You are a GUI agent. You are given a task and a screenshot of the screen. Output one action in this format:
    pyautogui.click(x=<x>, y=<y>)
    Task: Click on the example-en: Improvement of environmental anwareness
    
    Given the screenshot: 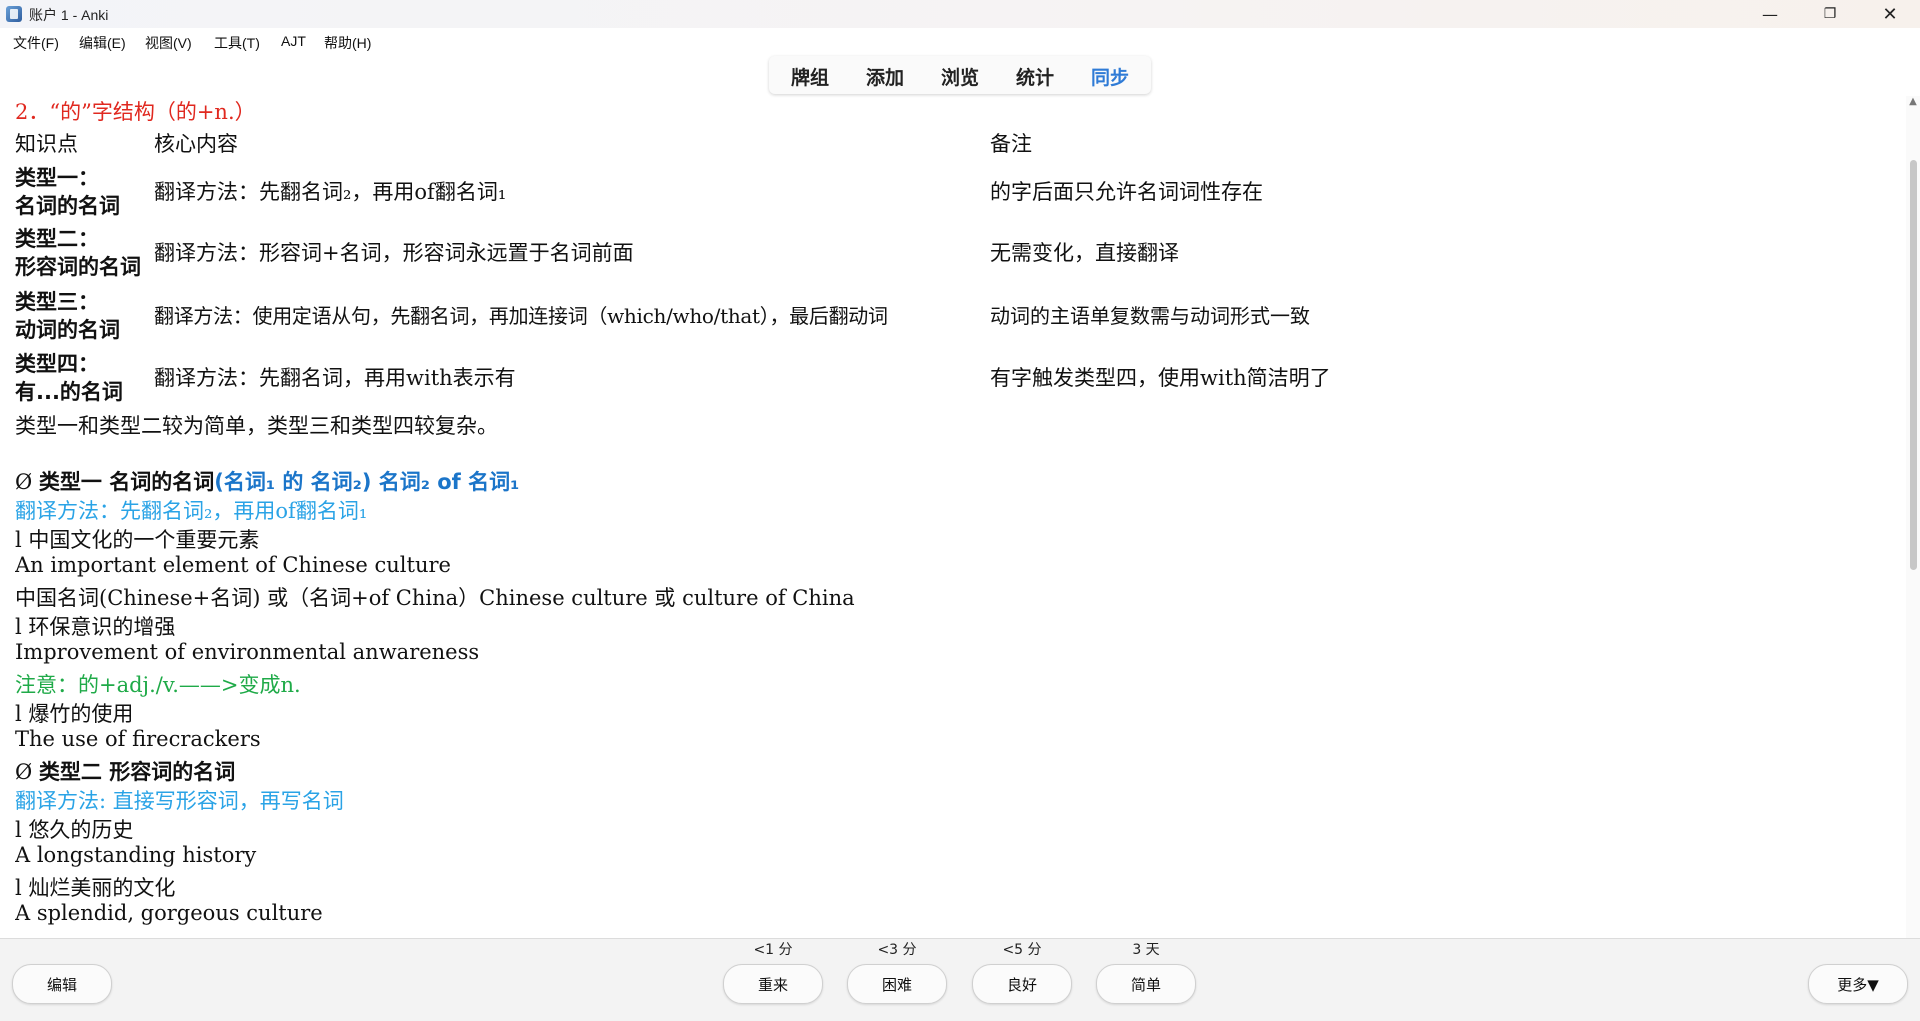 What is the action you would take?
    pyautogui.click(x=247, y=652)
    